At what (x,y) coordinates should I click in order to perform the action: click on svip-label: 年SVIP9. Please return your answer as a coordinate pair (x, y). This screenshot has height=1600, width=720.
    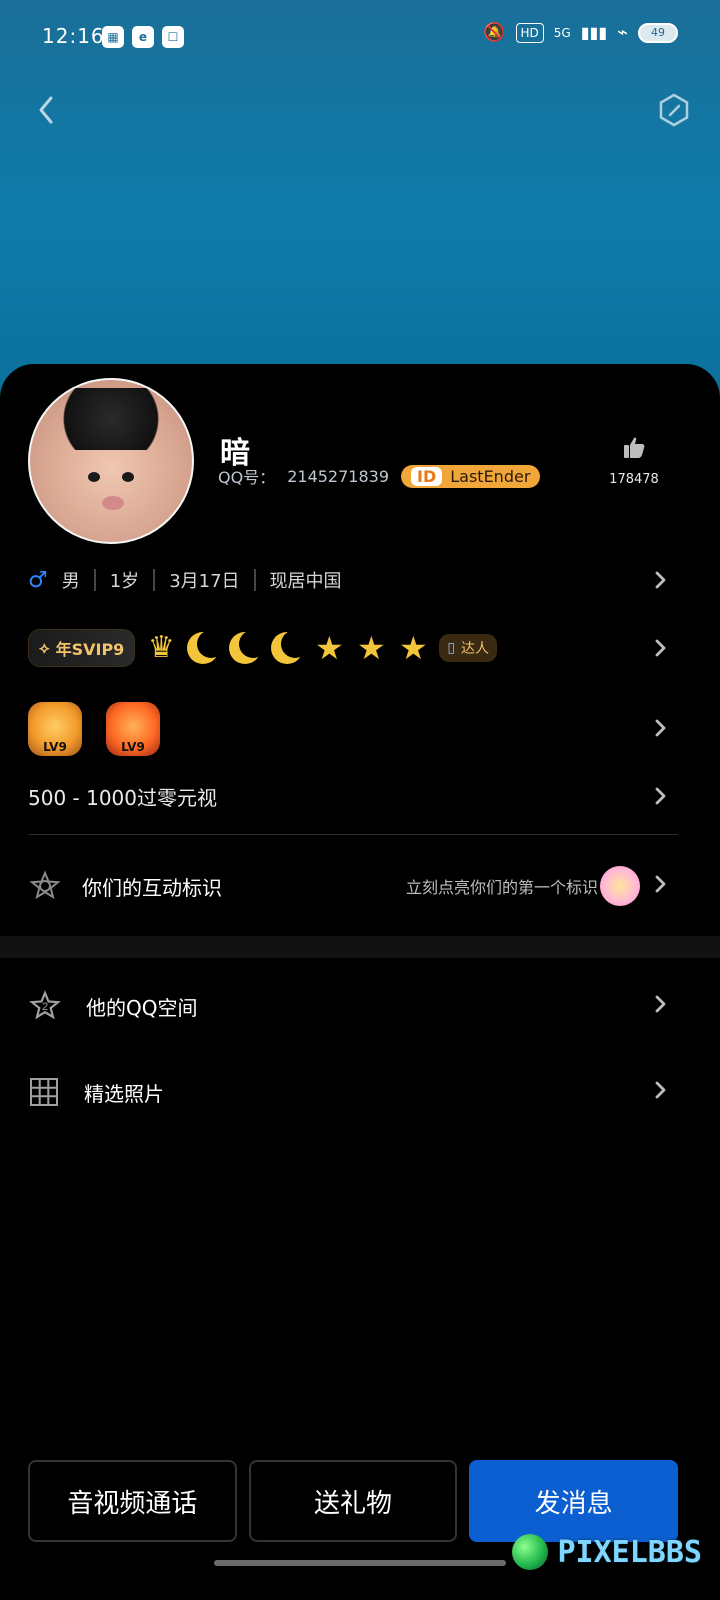
    Looking at the image, I should click on (90, 649).